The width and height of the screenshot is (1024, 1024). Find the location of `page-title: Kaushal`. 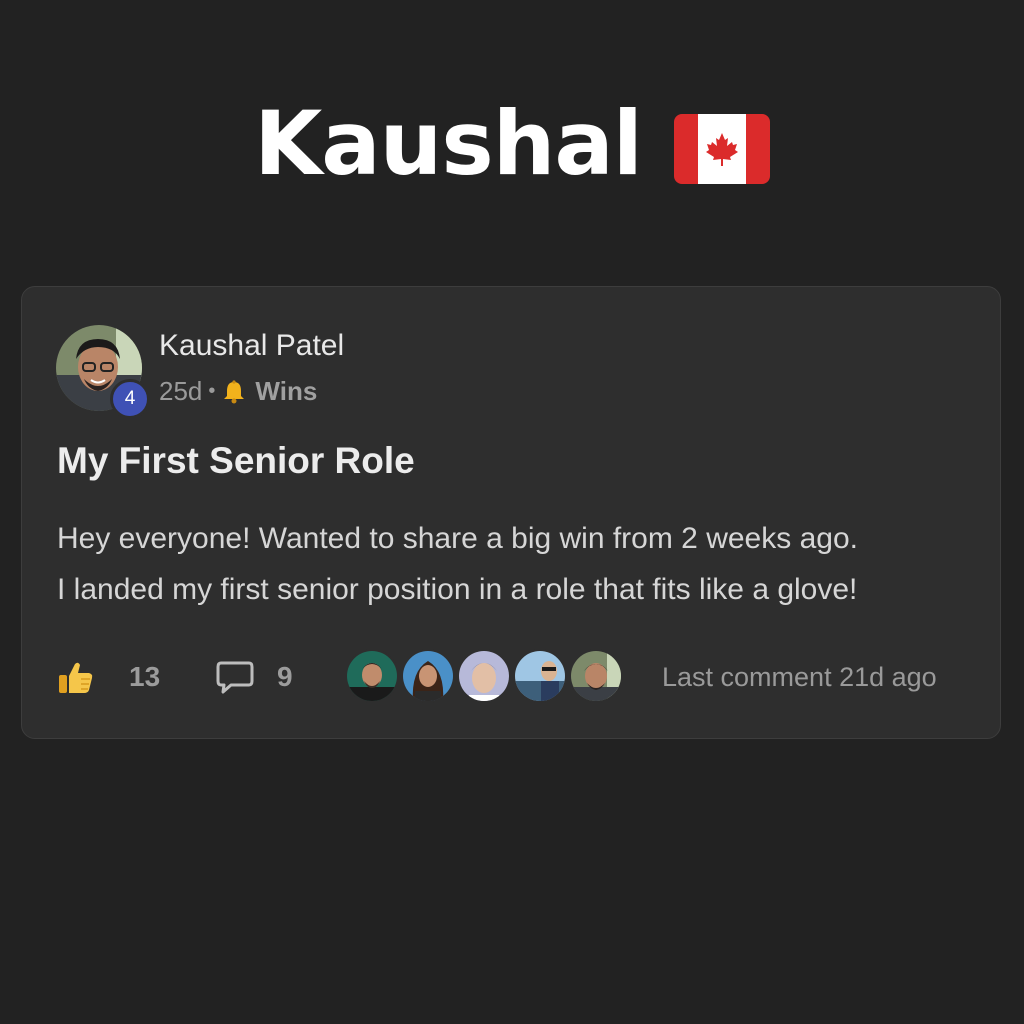

page-title: Kaushal is located at coordinates (448, 143).